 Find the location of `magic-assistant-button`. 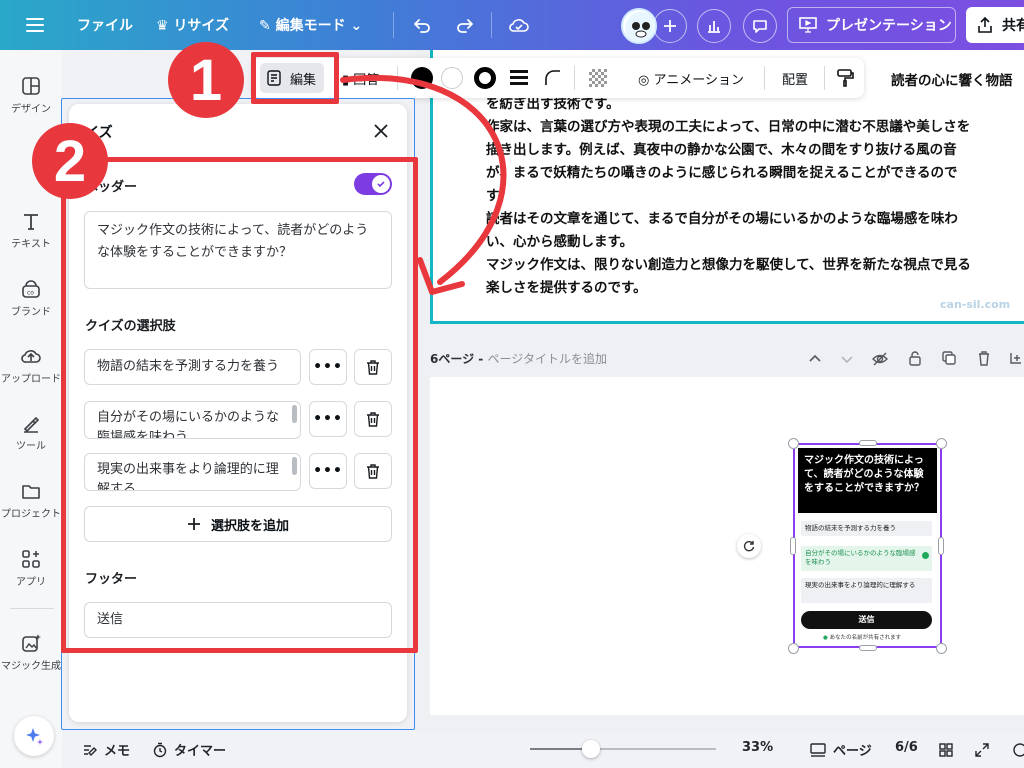

magic-assistant-button is located at coordinates (34, 736).